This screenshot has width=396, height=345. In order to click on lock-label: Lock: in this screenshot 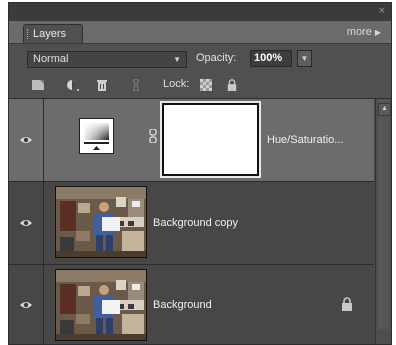, I will do `click(176, 84)`.